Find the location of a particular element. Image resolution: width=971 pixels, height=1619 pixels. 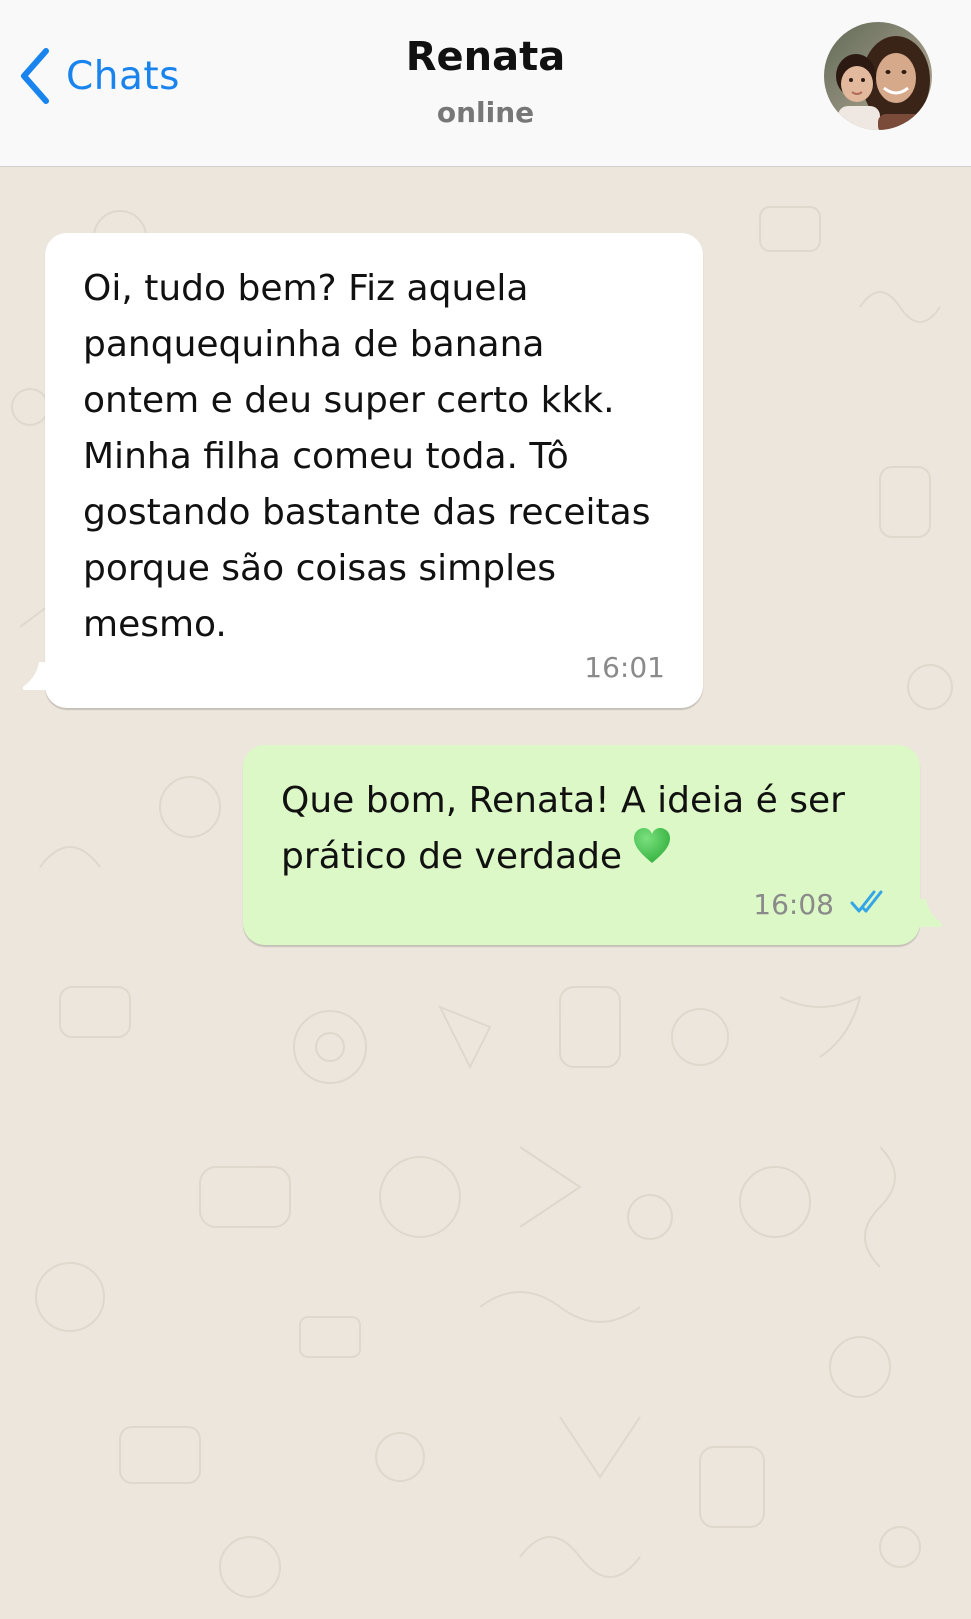

chat-header: Chats Renata online is located at coordinates (485, 83).